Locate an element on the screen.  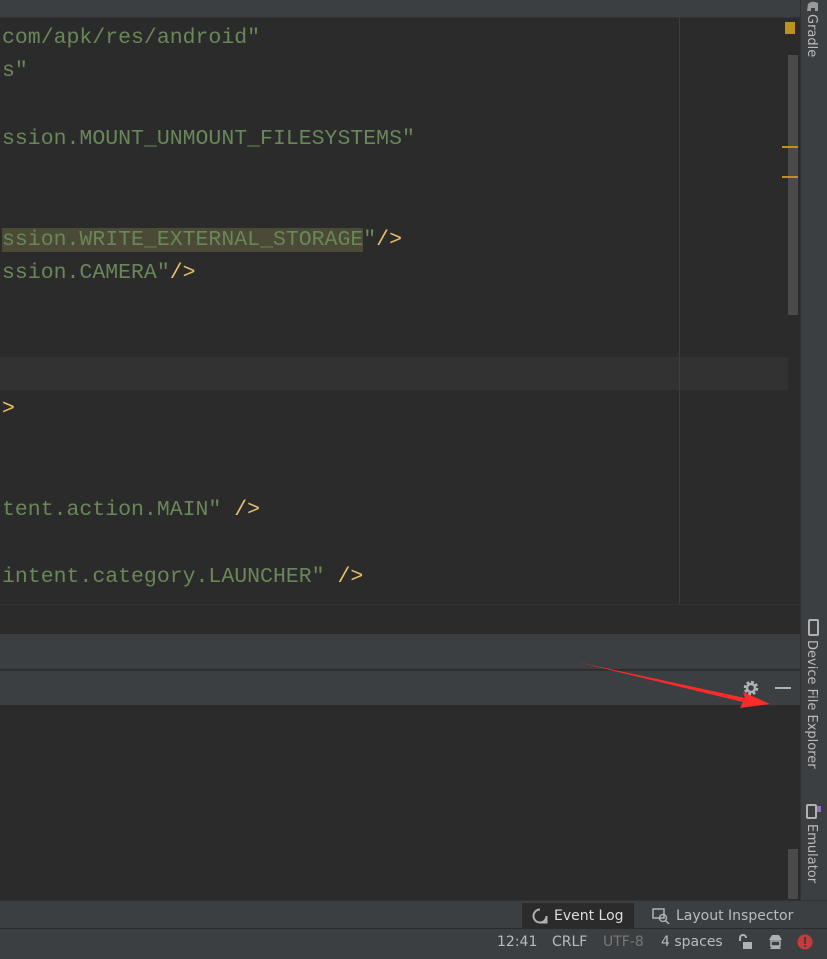
right-margin-guide is located at coordinates (679, 311).